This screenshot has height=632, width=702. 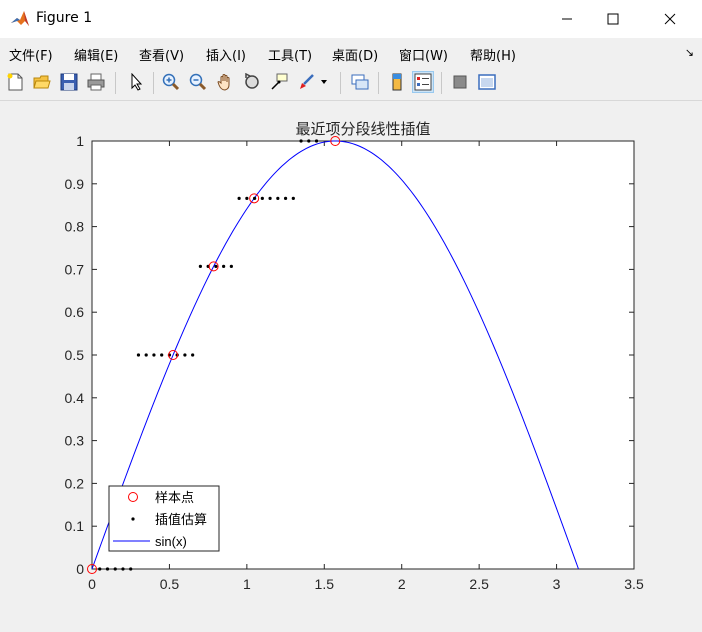 What do you see at coordinates (402, 584) in the screenshot?
I see `x-tick-label: 2` at bounding box center [402, 584].